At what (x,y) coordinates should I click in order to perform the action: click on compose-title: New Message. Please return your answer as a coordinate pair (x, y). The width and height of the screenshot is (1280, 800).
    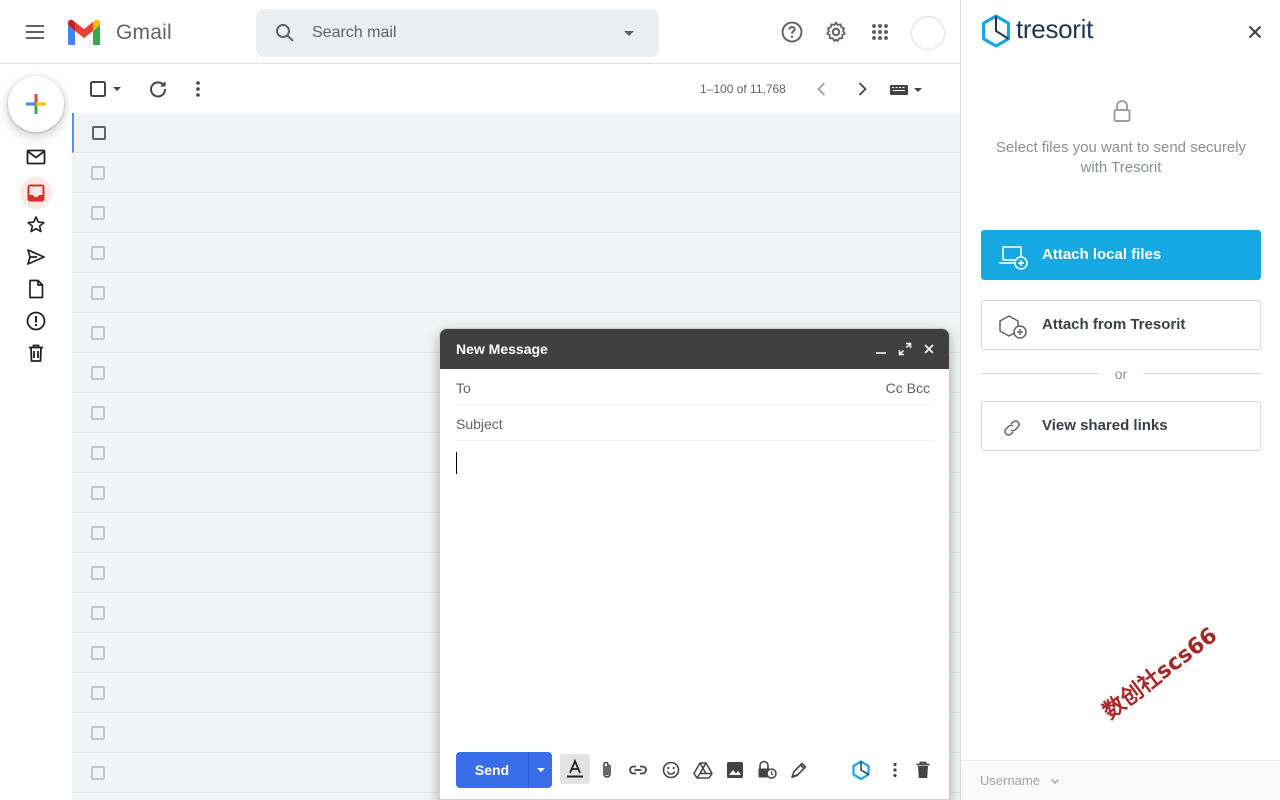
    Looking at the image, I should click on (502, 349).